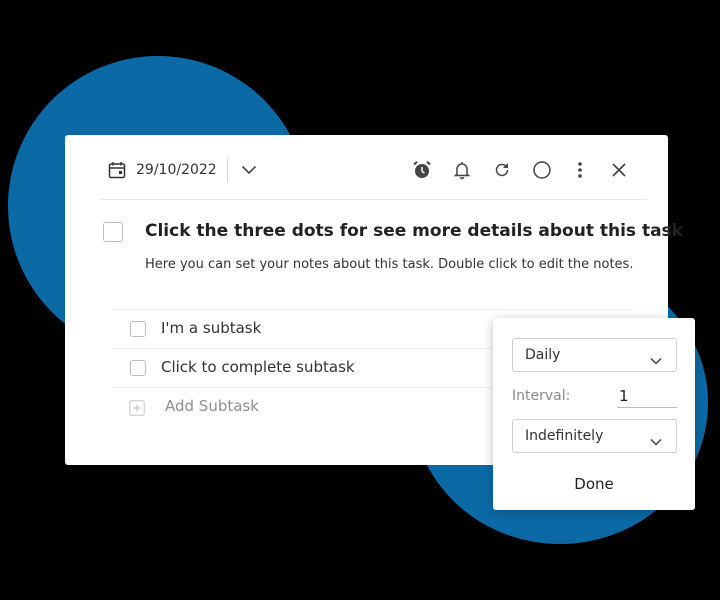 The height and width of the screenshot is (600, 720). I want to click on interval-input, so click(647, 396).